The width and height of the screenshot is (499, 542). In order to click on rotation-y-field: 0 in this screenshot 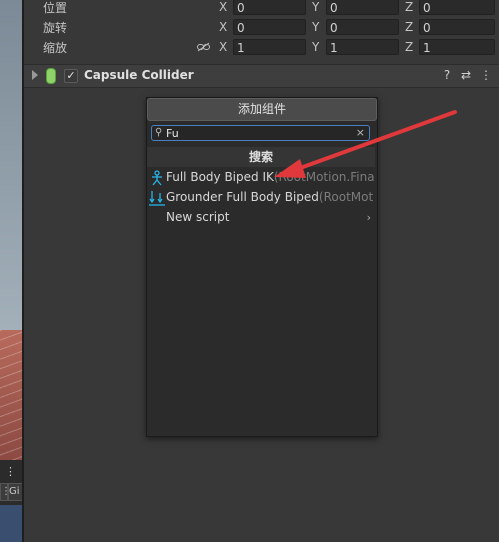, I will do `click(362, 27)`.